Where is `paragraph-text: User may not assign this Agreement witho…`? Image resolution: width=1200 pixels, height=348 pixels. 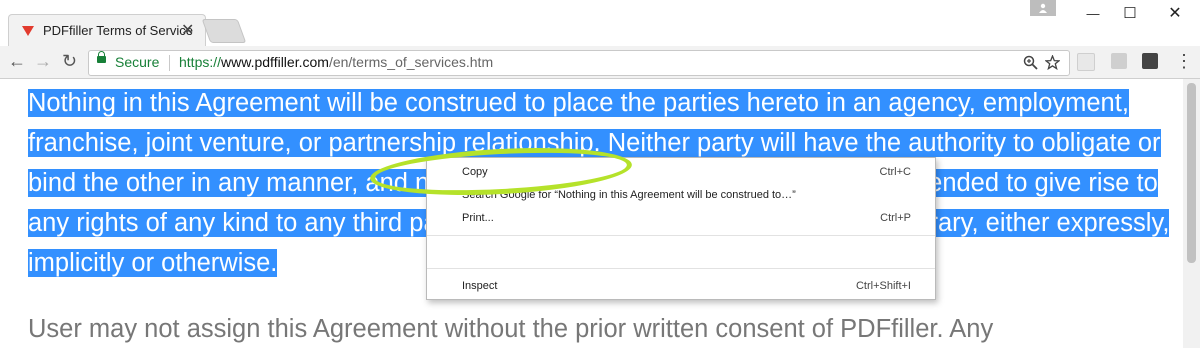
paragraph-text: User may not assign this Agreement witho… is located at coordinates (511, 329).